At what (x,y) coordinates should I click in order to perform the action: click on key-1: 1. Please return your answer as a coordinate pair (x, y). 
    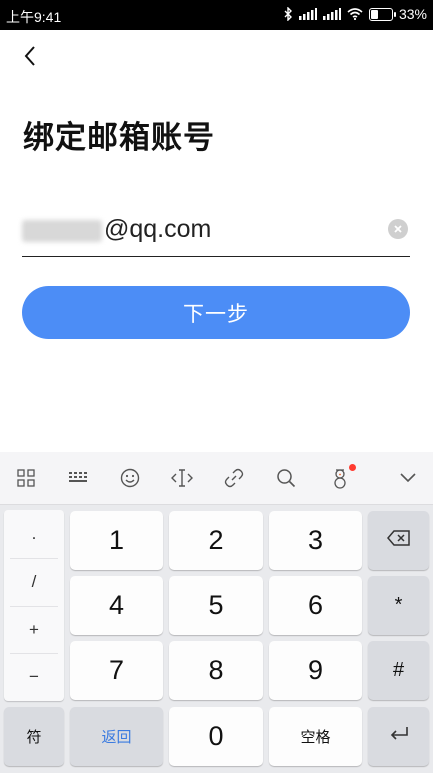
    Looking at the image, I should click on (116, 540).